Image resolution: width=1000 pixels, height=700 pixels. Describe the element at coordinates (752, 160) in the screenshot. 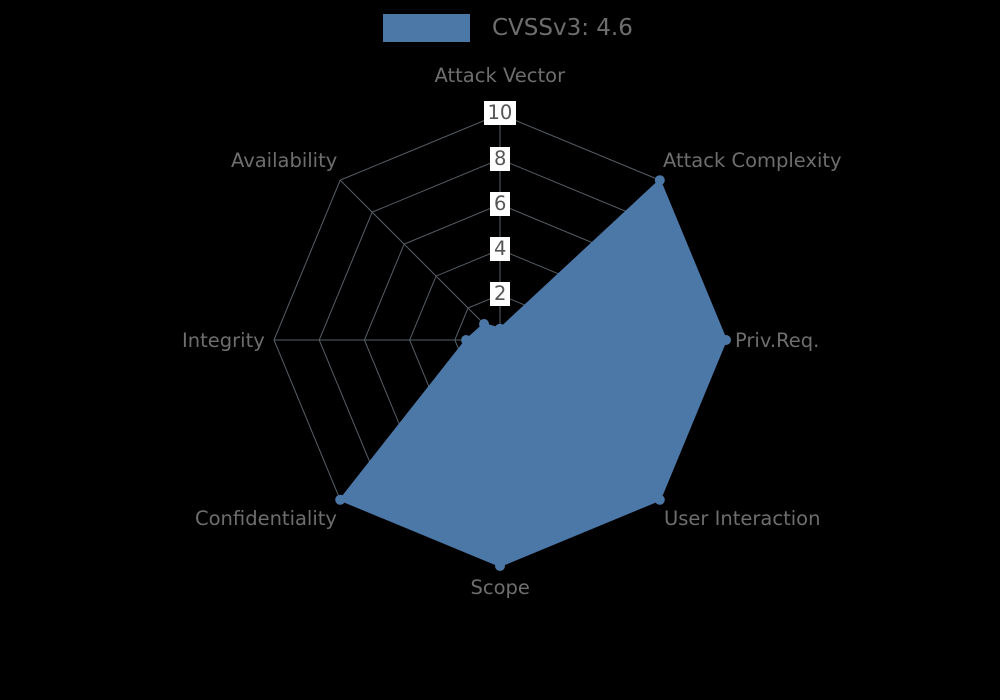

I see `radar-axis-label: Attack Complexity` at that location.